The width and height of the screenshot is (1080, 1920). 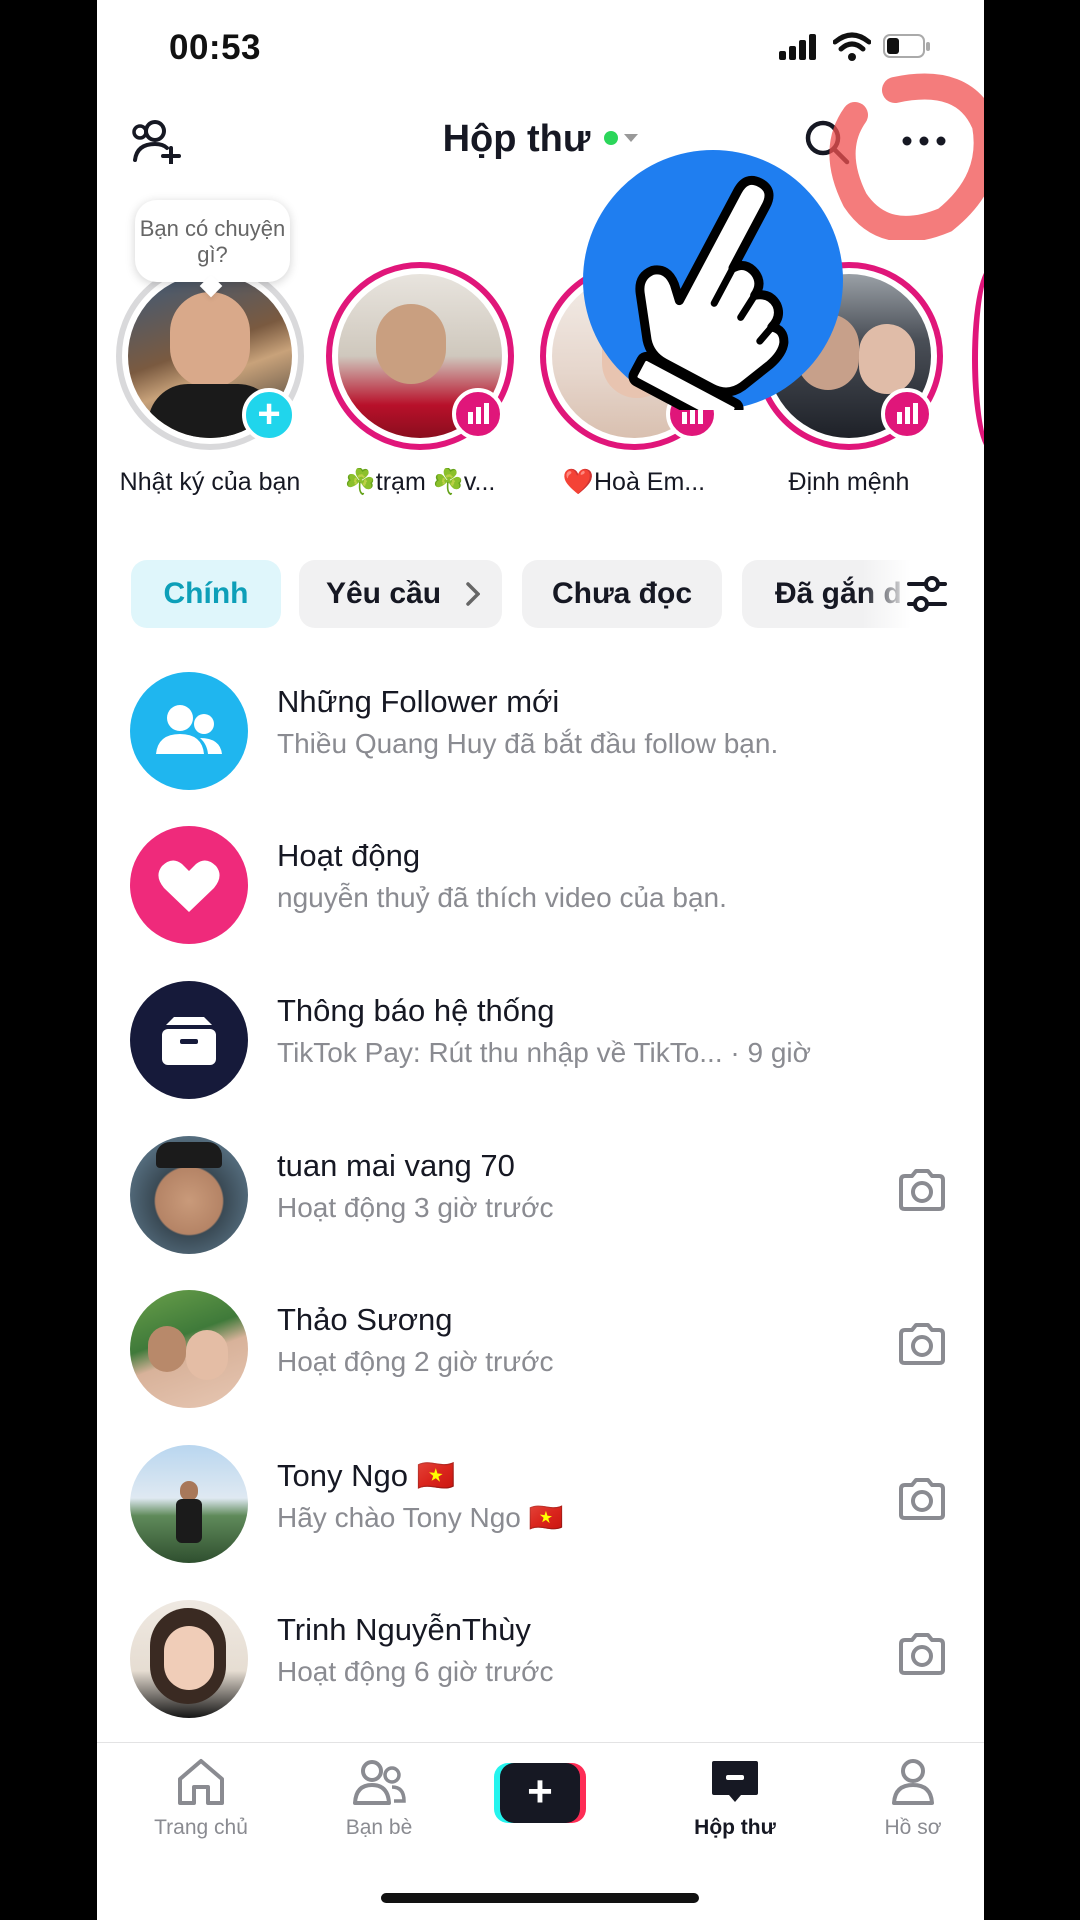 What do you see at coordinates (907, 47) in the screenshot?
I see `battery-icon` at bounding box center [907, 47].